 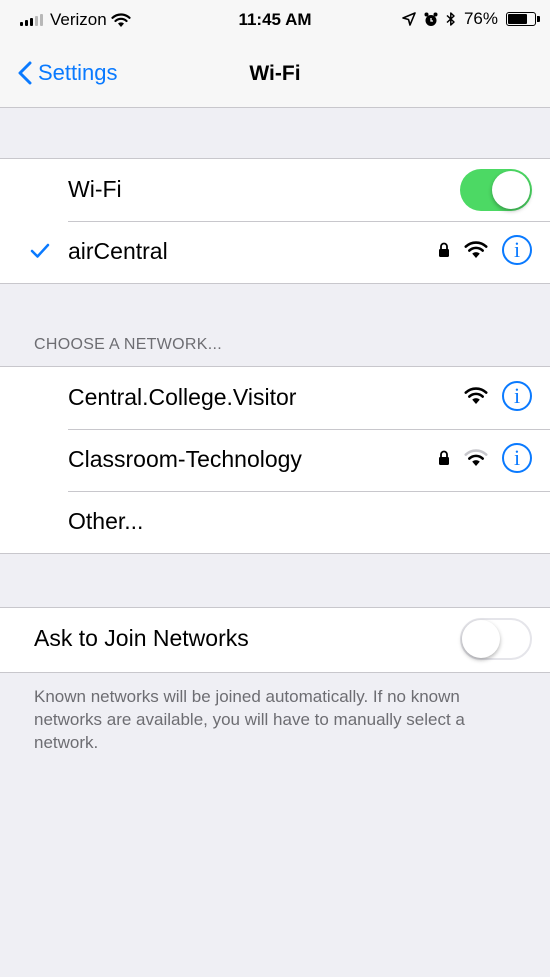 I want to click on battery-percent: 76%, so click(x=480, y=18).